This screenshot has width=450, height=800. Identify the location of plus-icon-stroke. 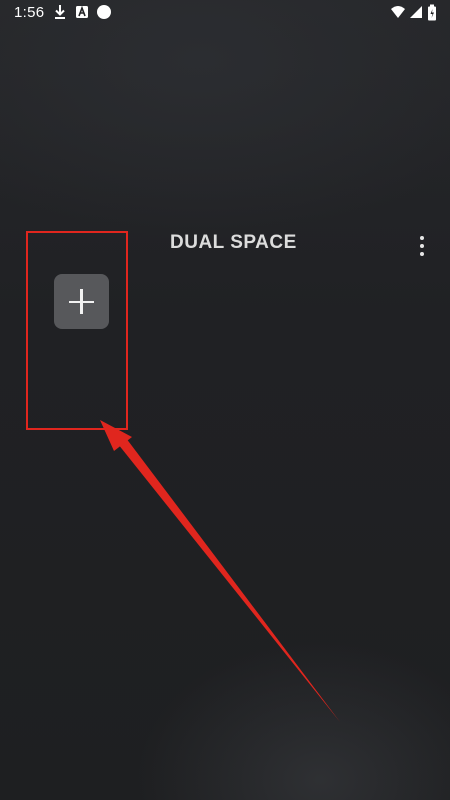
(81, 301).